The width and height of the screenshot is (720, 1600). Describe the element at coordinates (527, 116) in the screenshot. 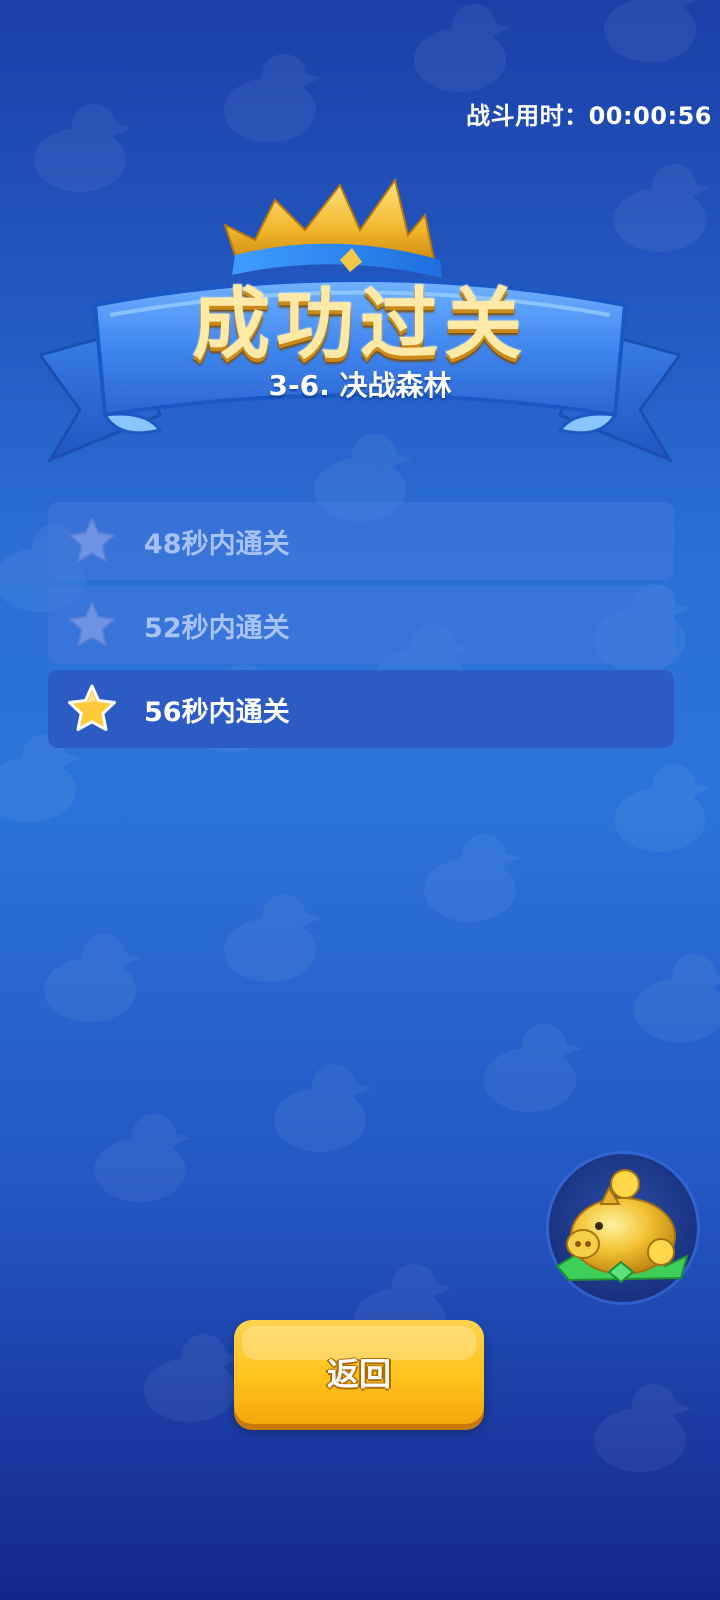

I see `battle-time-label: 战斗用时：` at that location.